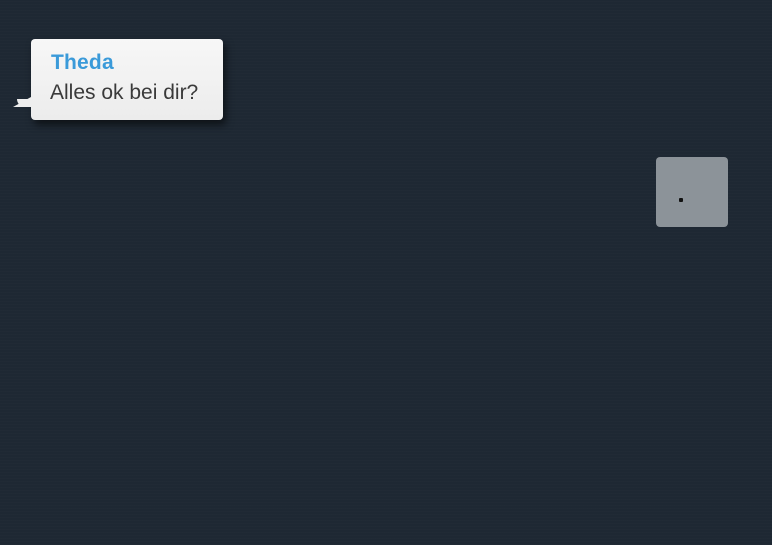  Describe the element at coordinates (124, 92) in the screenshot. I see `message-text: Alles ok bei dir?` at that location.